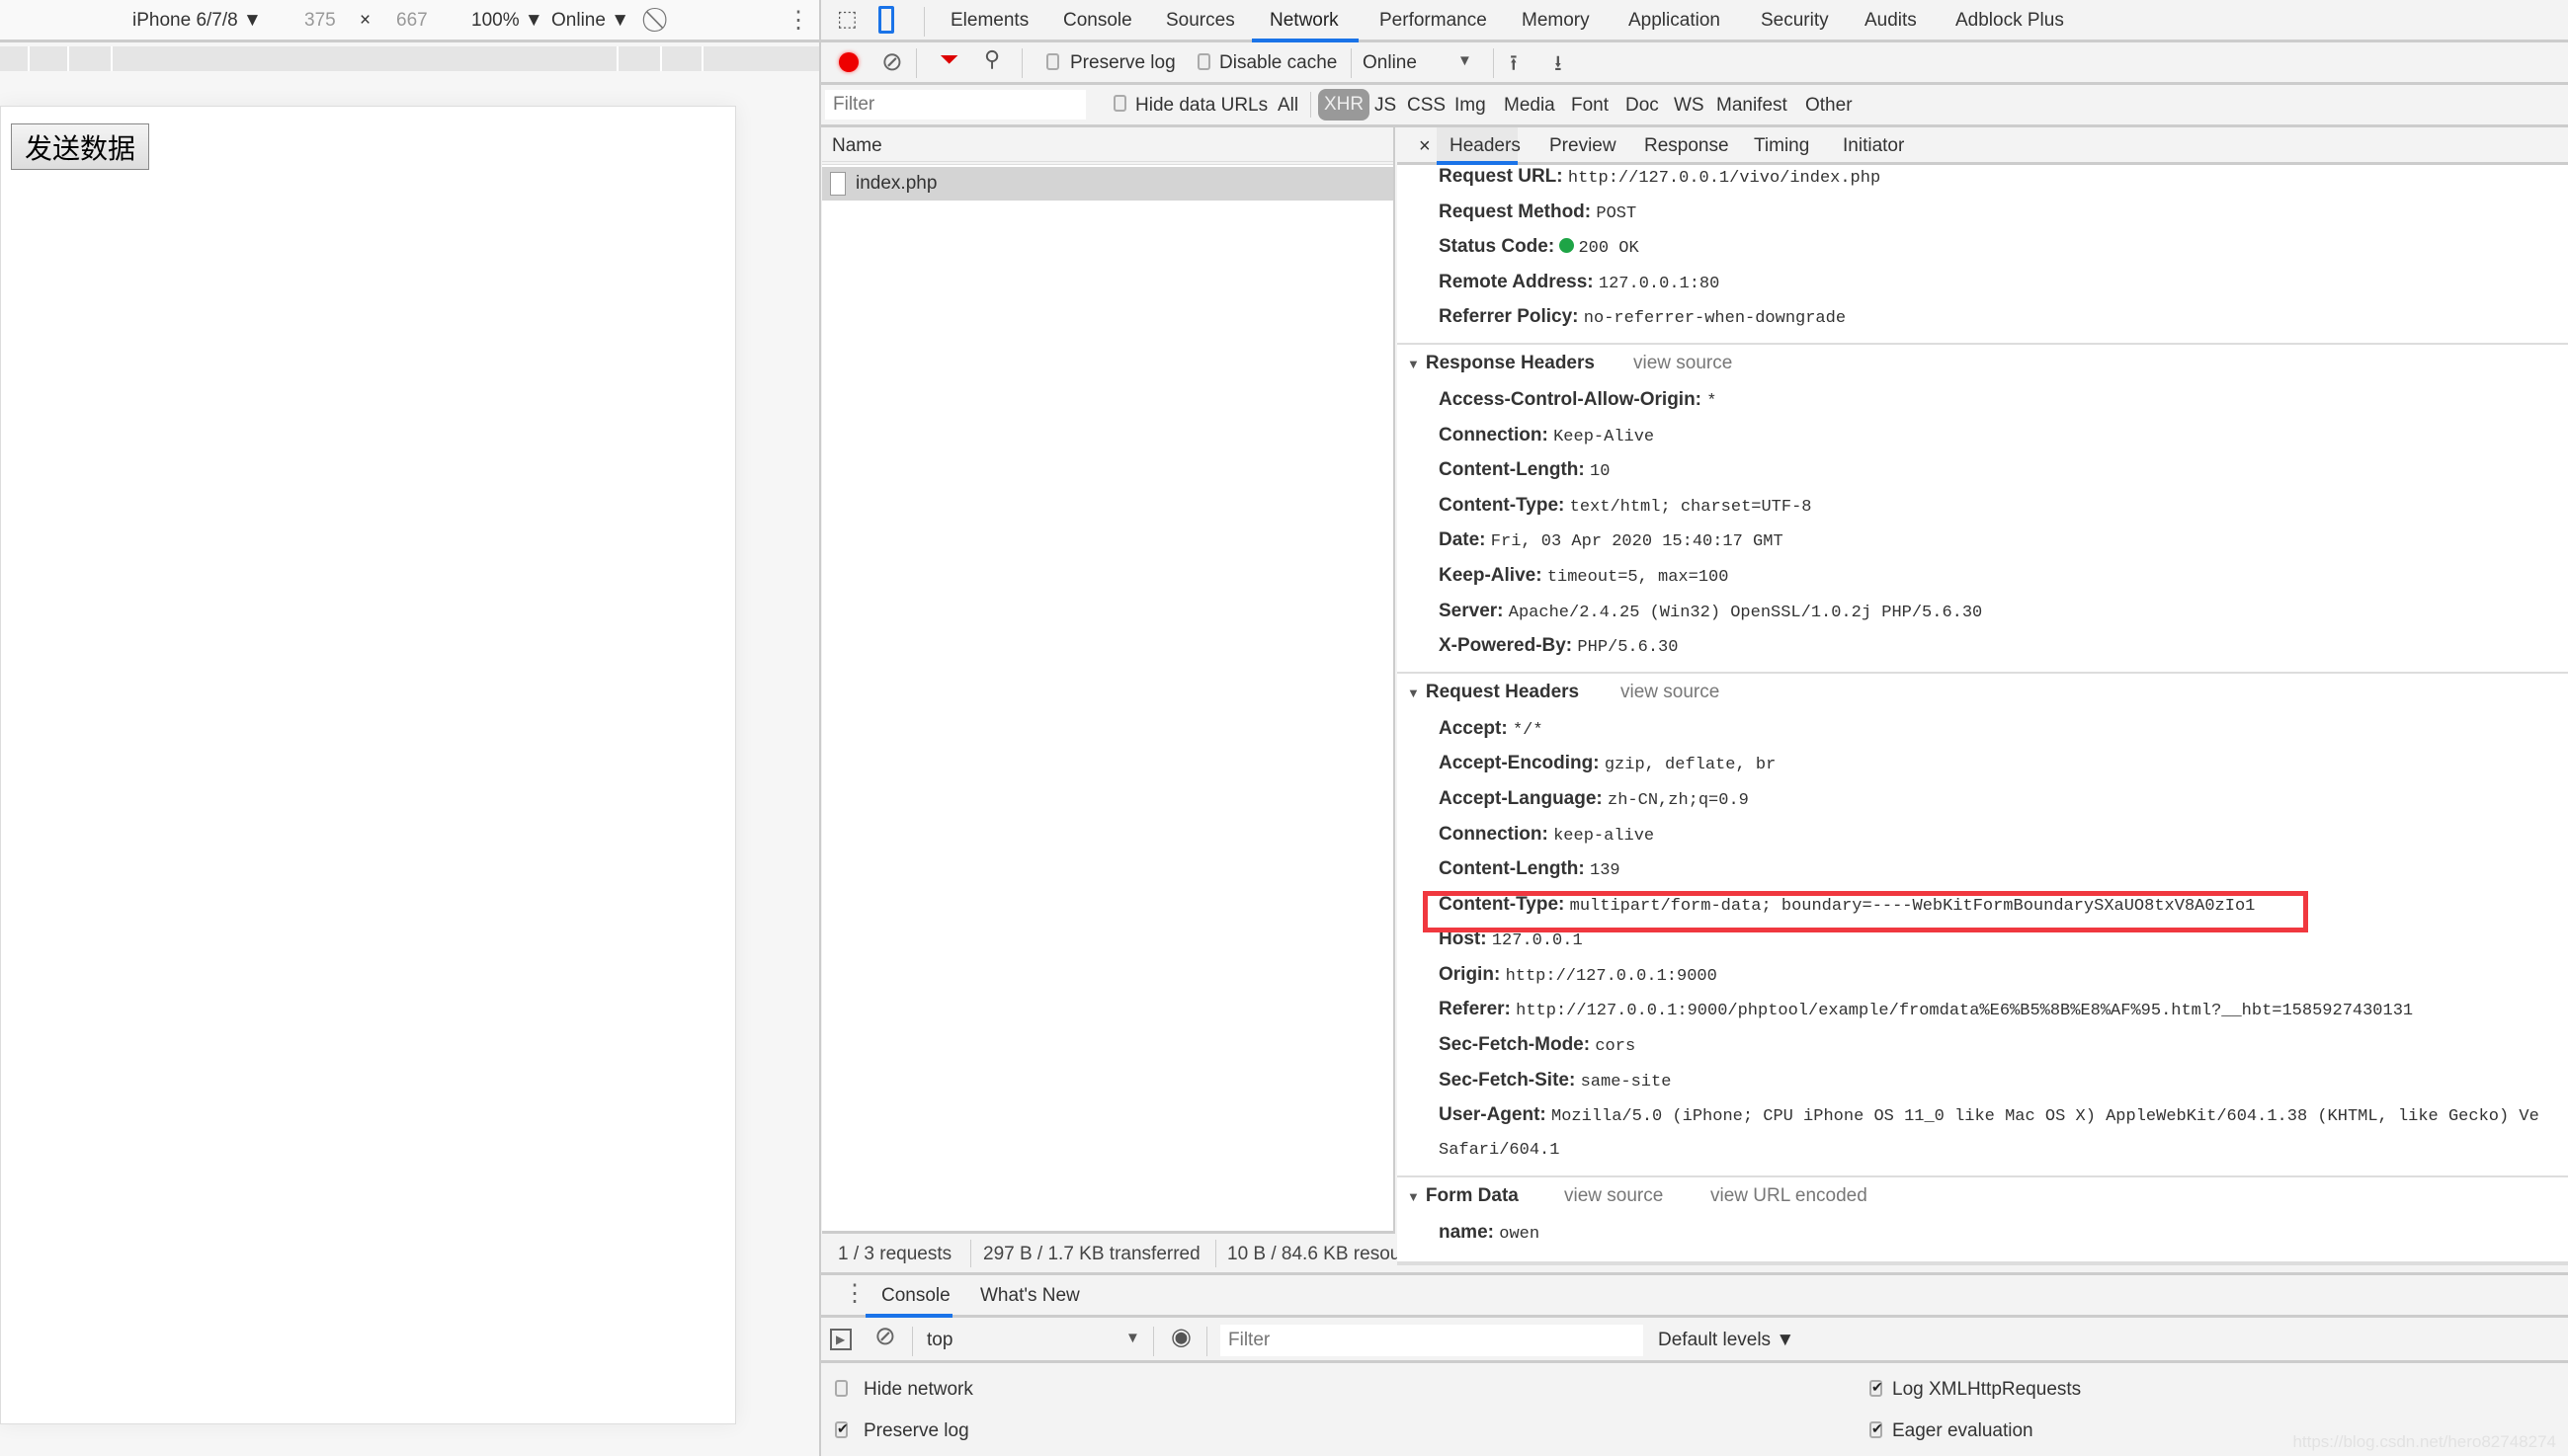  What do you see at coordinates (1983, 691) in the screenshot?
I see `request-headers-section: ▼ Request Headers view source` at bounding box center [1983, 691].